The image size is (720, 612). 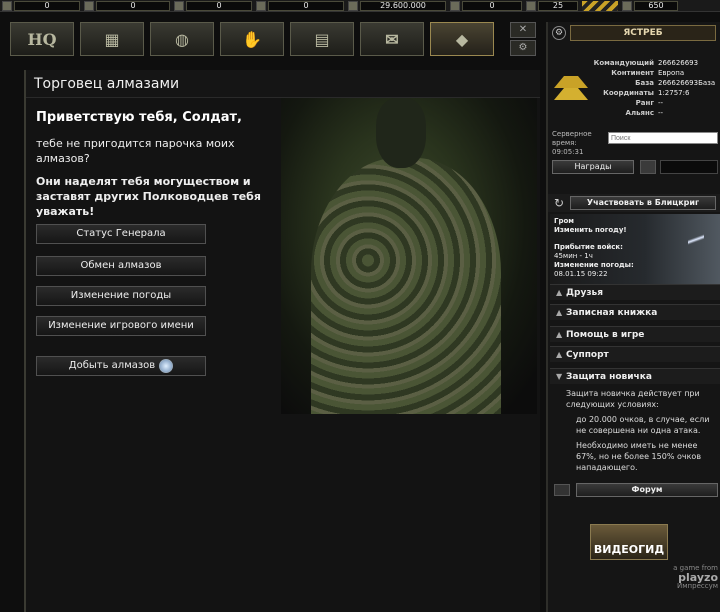 What do you see at coordinates (403, 5) in the screenshot?
I see `resource-value: 29.600.000` at bounding box center [403, 5].